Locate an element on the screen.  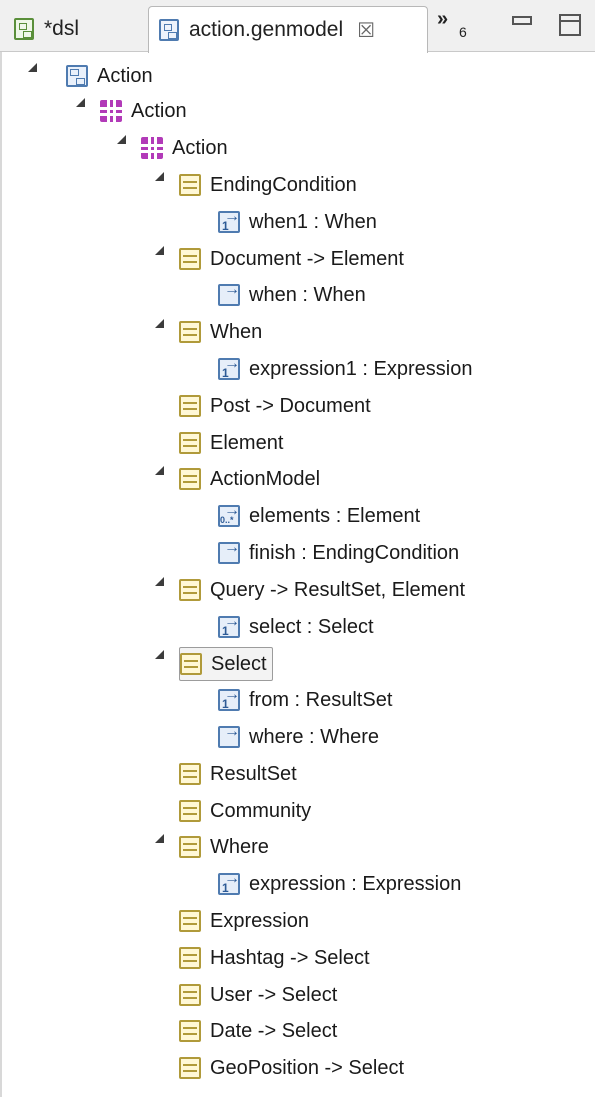
editor-tab-bar: *dsl action.genmodel ☒ » 6 is located at coordinates (297, 26).